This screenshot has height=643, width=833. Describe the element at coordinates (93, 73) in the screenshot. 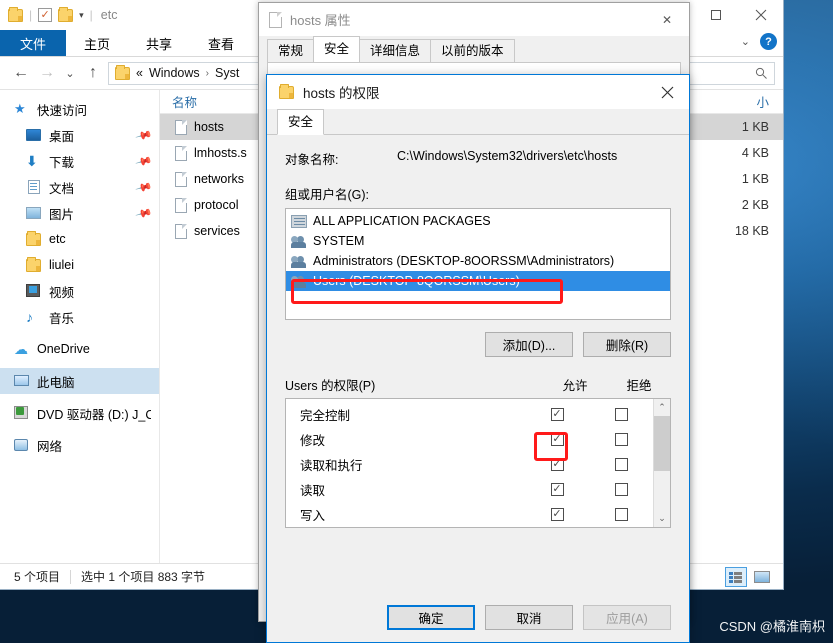

I see `up-icon: ↑` at that location.